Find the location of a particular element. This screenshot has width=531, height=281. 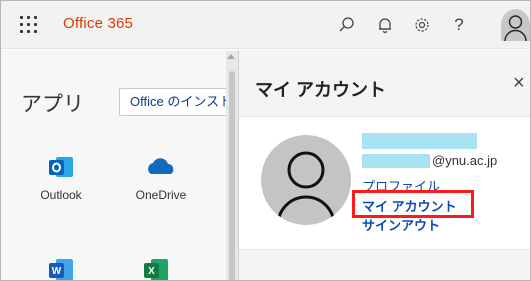

svg-text: W is located at coordinates (57, 271).